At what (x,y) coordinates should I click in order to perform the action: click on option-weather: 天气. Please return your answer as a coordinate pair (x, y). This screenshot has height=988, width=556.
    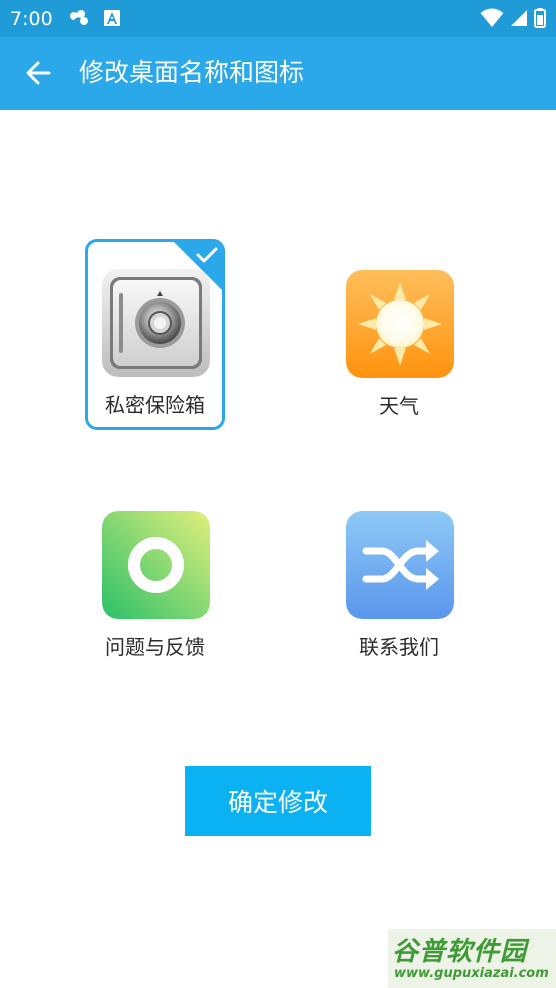
    Looking at the image, I should click on (399, 335).